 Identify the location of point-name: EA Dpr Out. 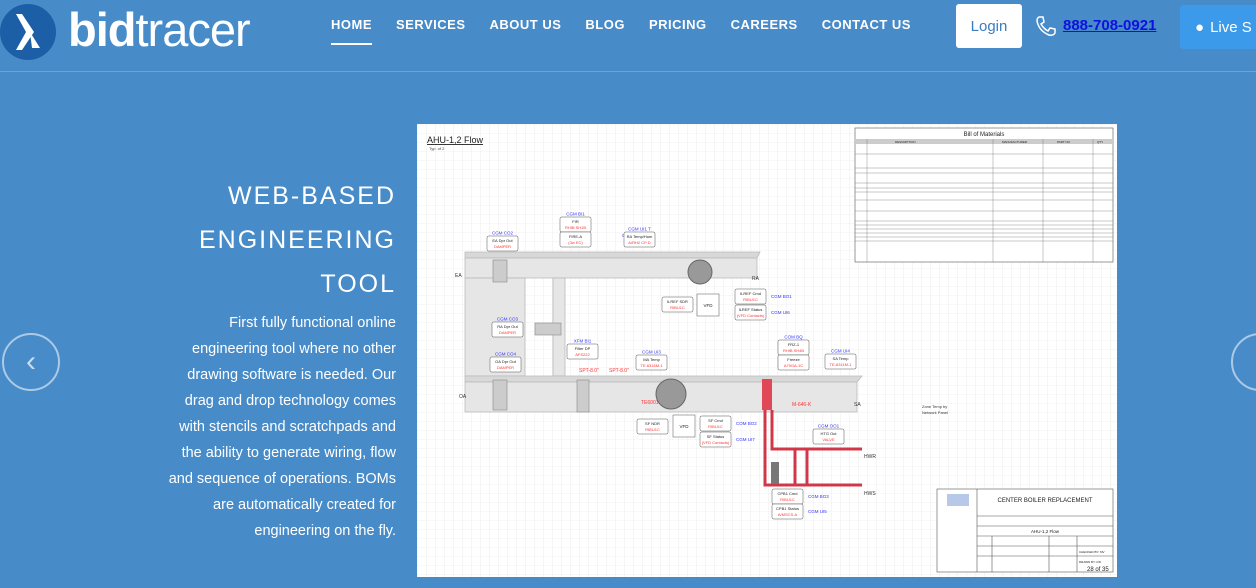
(502, 240).